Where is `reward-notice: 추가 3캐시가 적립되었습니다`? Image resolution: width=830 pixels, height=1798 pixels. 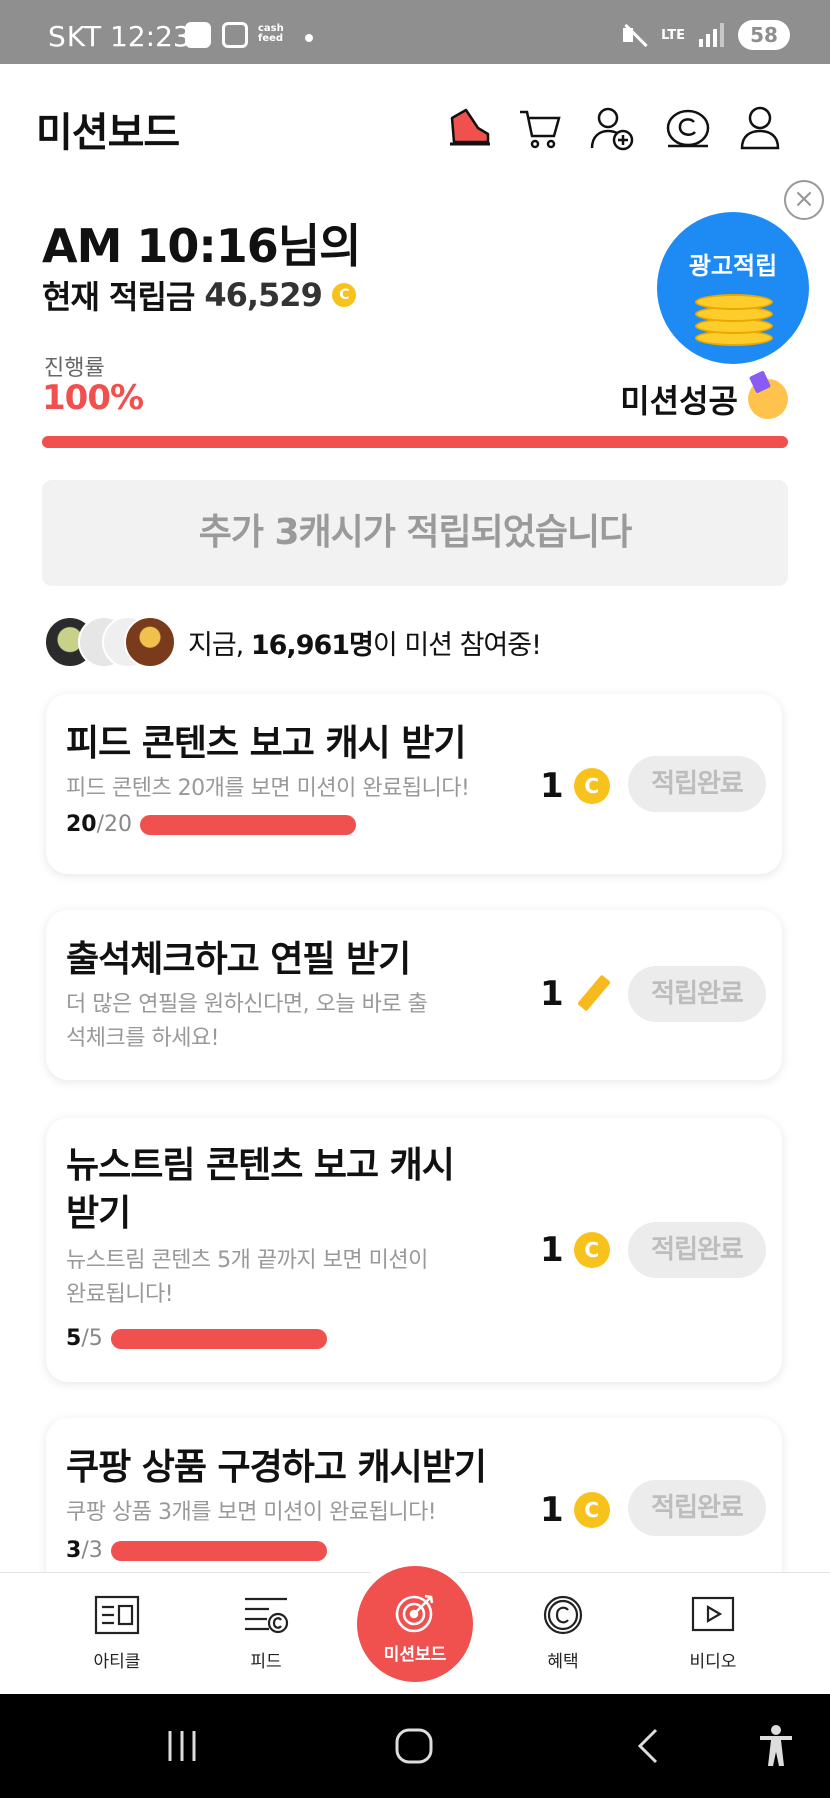 reward-notice: 추가 3캐시가 적립되었습니다 is located at coordinates (415, 533).